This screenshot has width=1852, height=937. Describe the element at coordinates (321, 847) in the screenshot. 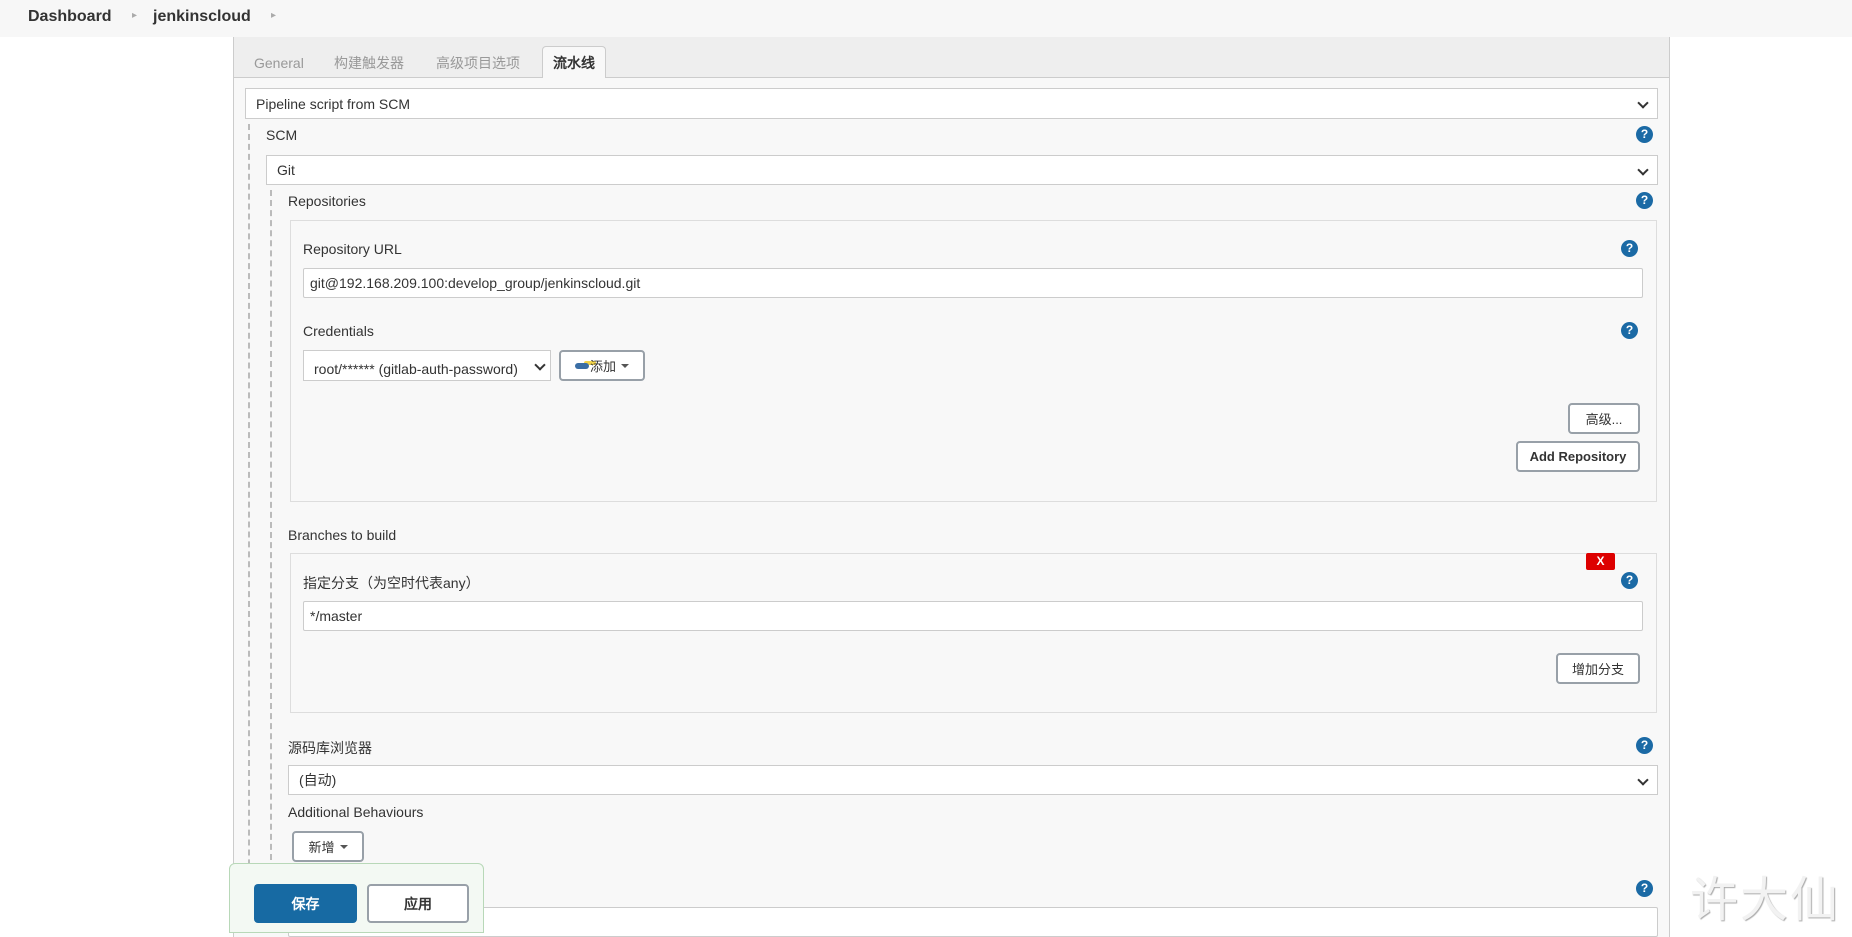

I see `add-behaviour-label: 新增` at that location.